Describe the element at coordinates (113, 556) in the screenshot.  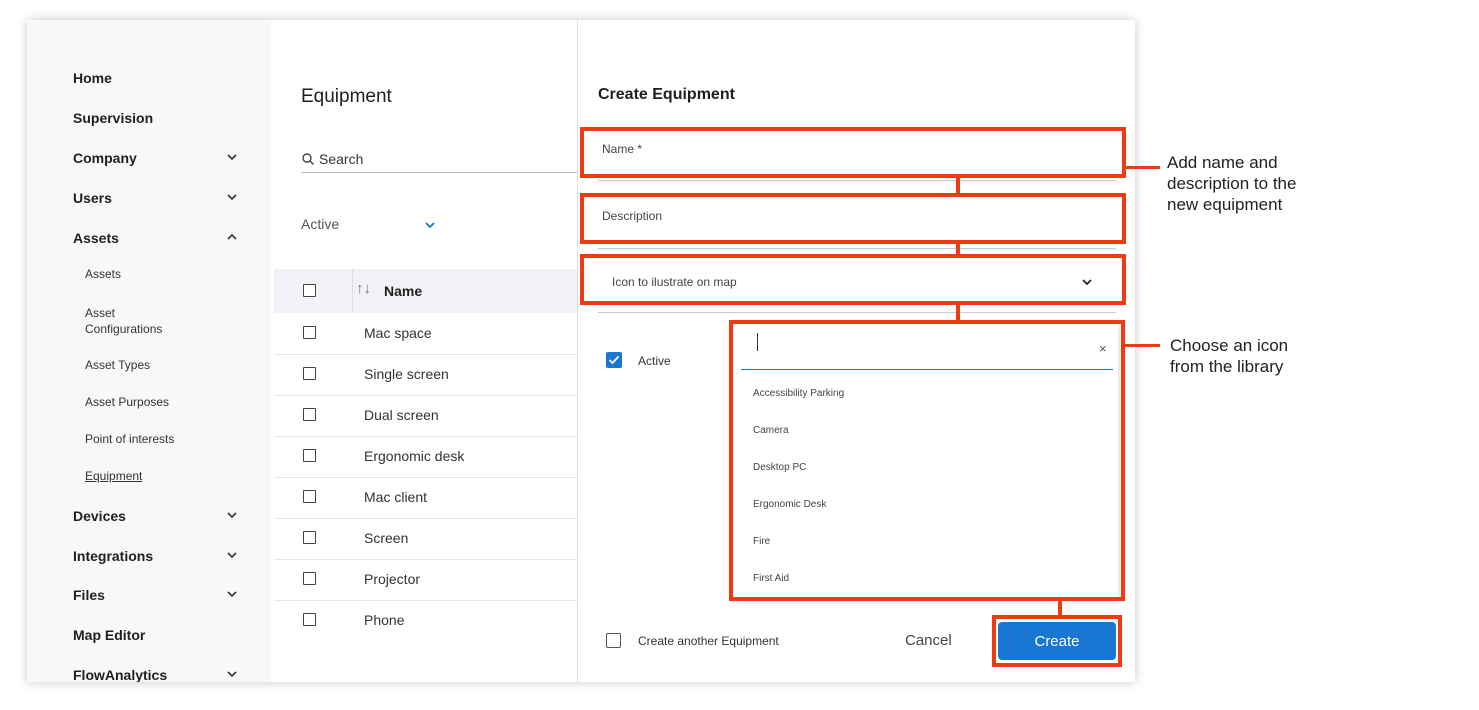
I see `sidebar-item-label: Integrations` at that location.